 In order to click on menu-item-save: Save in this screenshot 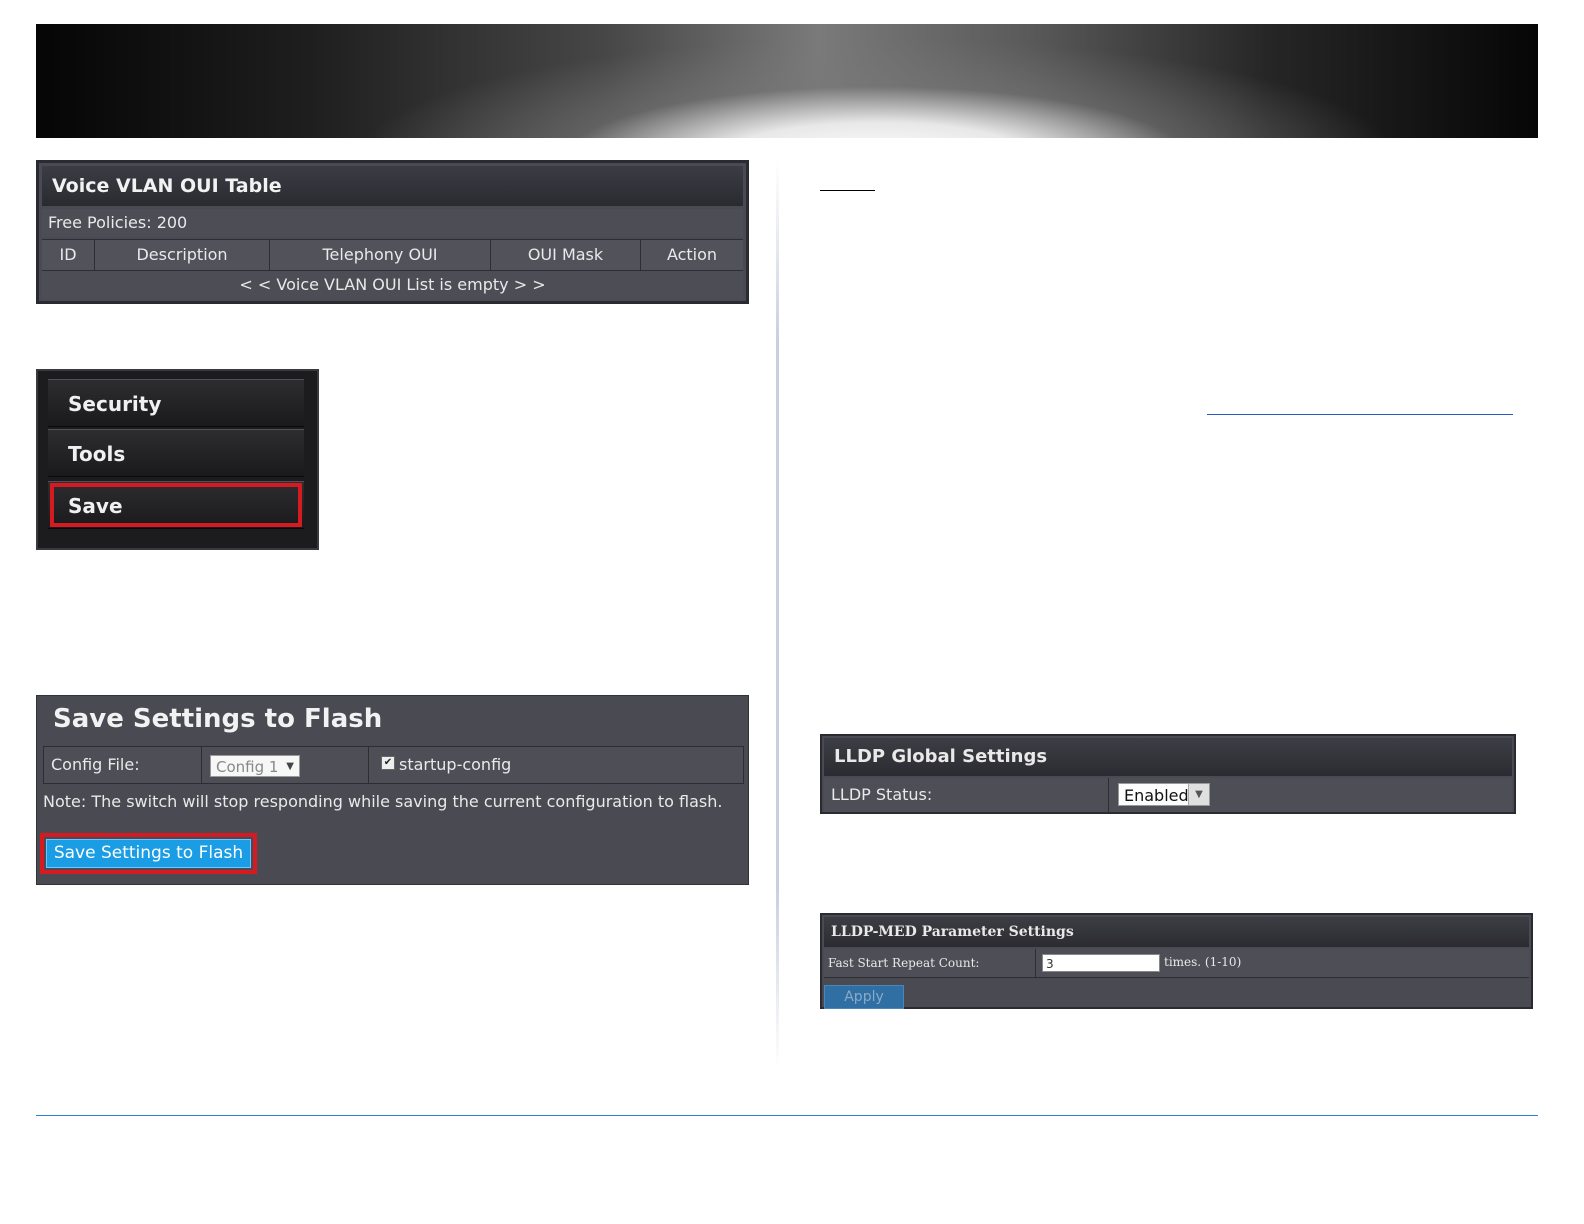, I will do `click(176, 505)`.